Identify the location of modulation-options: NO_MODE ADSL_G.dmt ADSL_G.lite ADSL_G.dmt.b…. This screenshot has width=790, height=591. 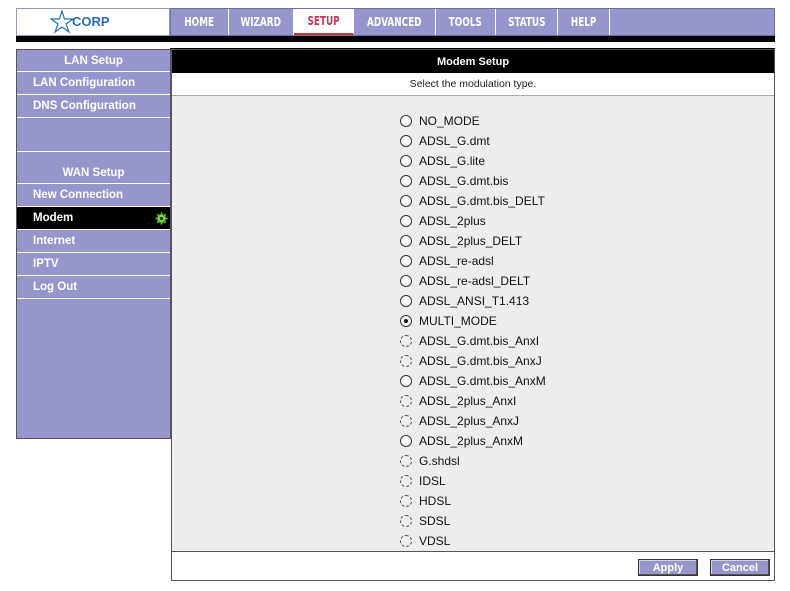
(473, 331).